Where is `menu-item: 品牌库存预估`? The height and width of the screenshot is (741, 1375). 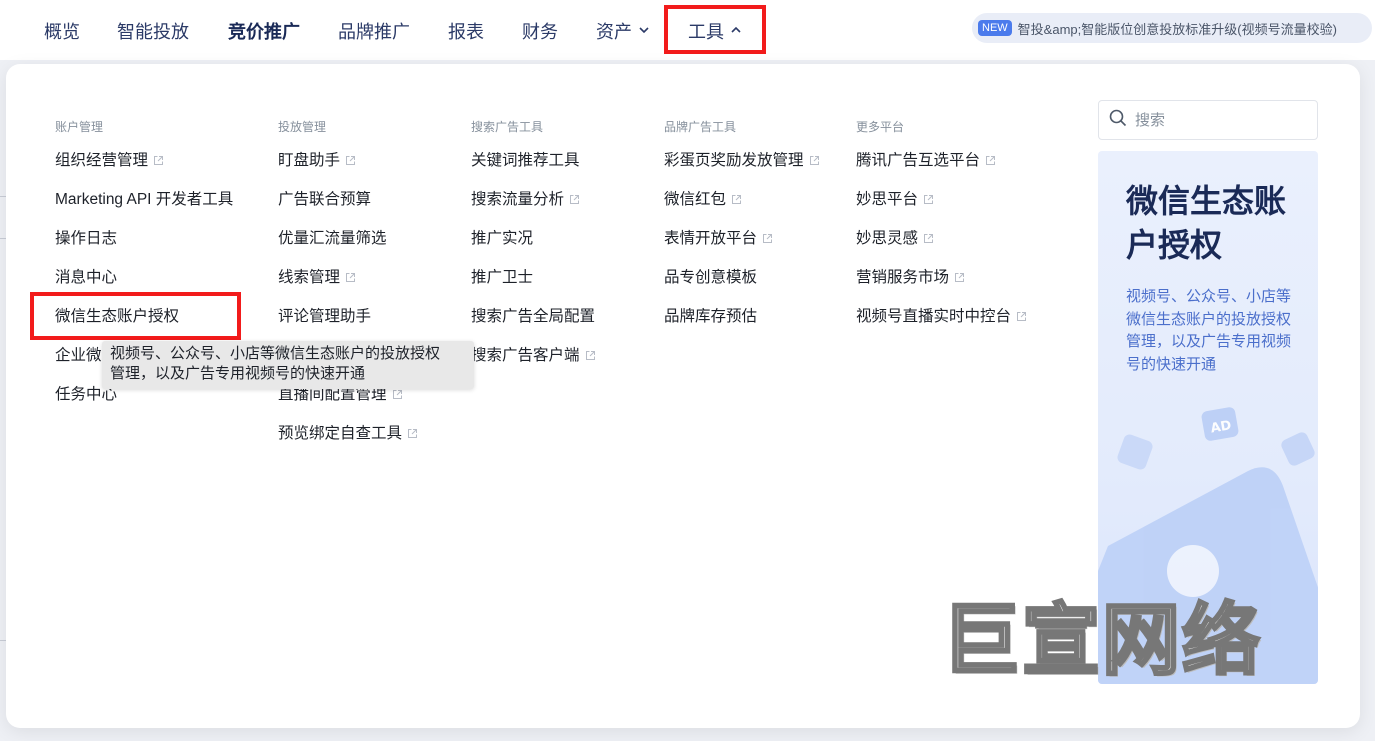
menu-item: 品牌库存预估 is located at coordinates (742, 324).